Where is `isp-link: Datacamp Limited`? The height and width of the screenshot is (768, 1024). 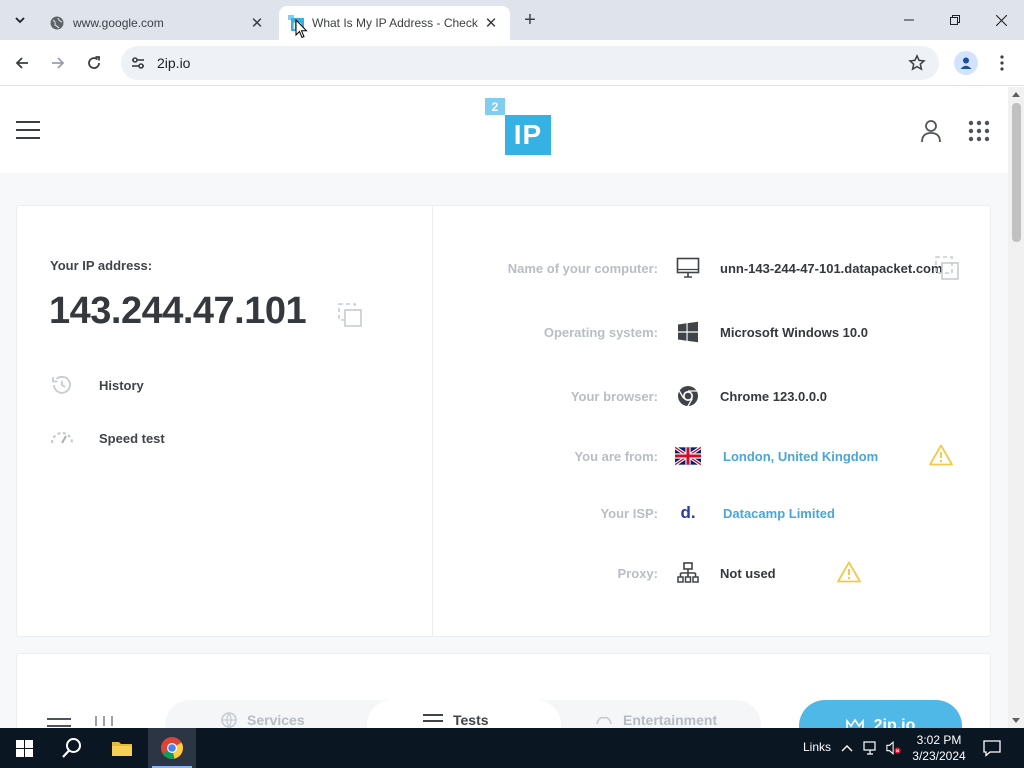 isp-link: Datacamp Limited is located at coordinates (779, 513).